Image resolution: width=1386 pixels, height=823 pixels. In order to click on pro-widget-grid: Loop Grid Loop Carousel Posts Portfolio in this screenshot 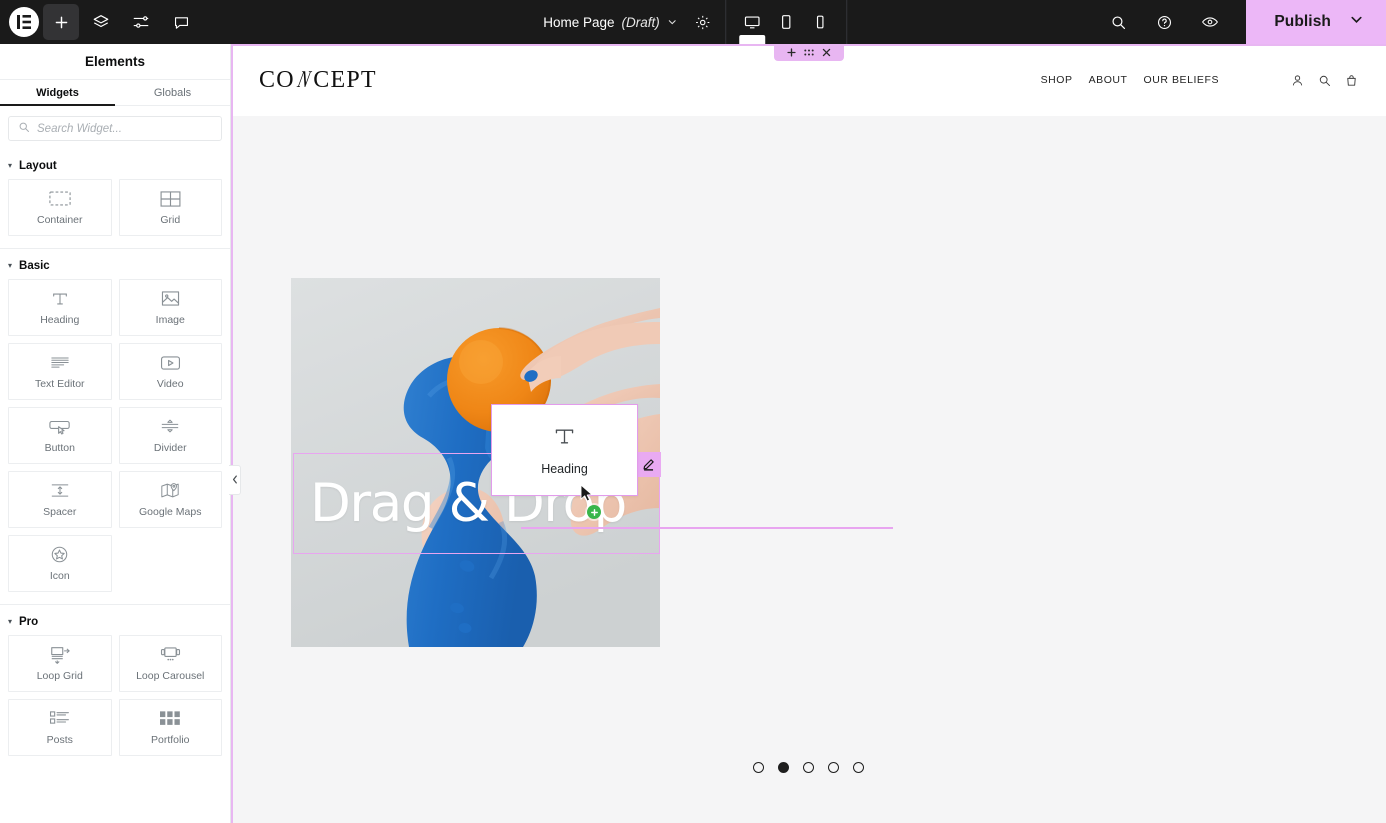, I will do `click(115, 700)`.